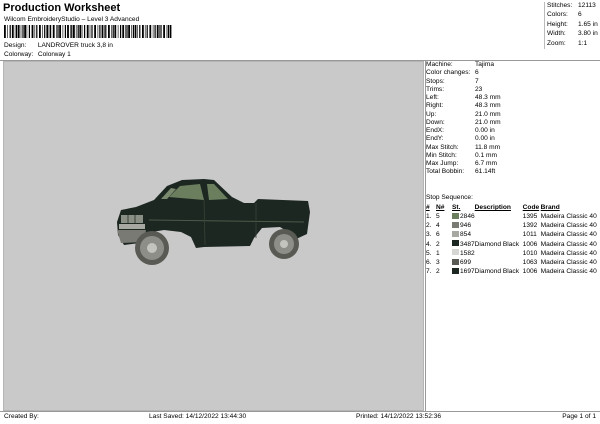 Image resolution: width=600 pixels, height=424 pixels. What do you see at coordinates (429, 263) in the screenshot?
I see `stop-number: 6.` at bounding box center [429, 263].